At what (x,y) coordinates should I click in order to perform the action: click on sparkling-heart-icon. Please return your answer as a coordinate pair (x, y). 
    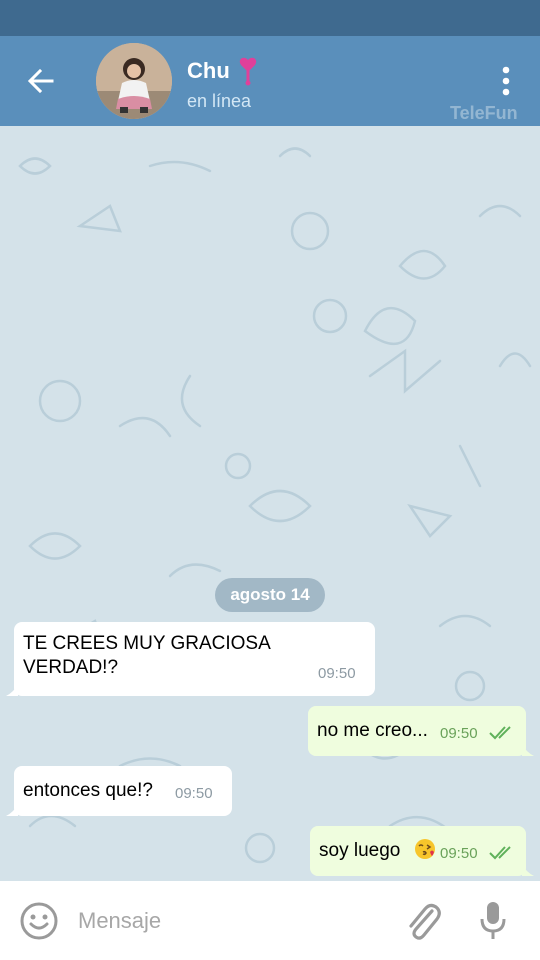
    Looking at the image, I should click on (248, 71).